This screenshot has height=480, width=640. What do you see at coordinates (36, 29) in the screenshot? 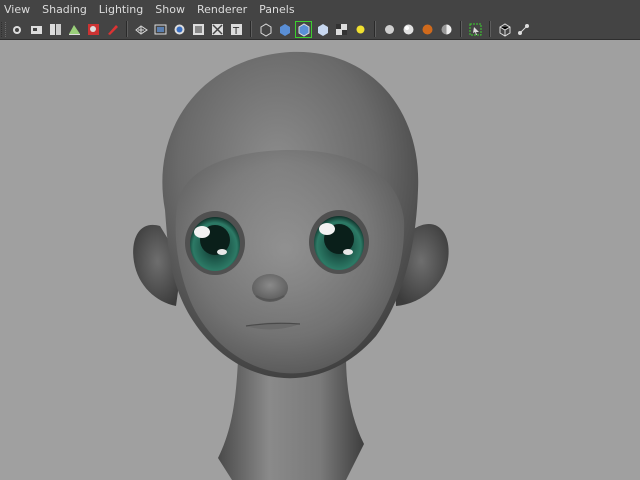
I see `camera-attributes-icon` at bounding box center [36, 29].